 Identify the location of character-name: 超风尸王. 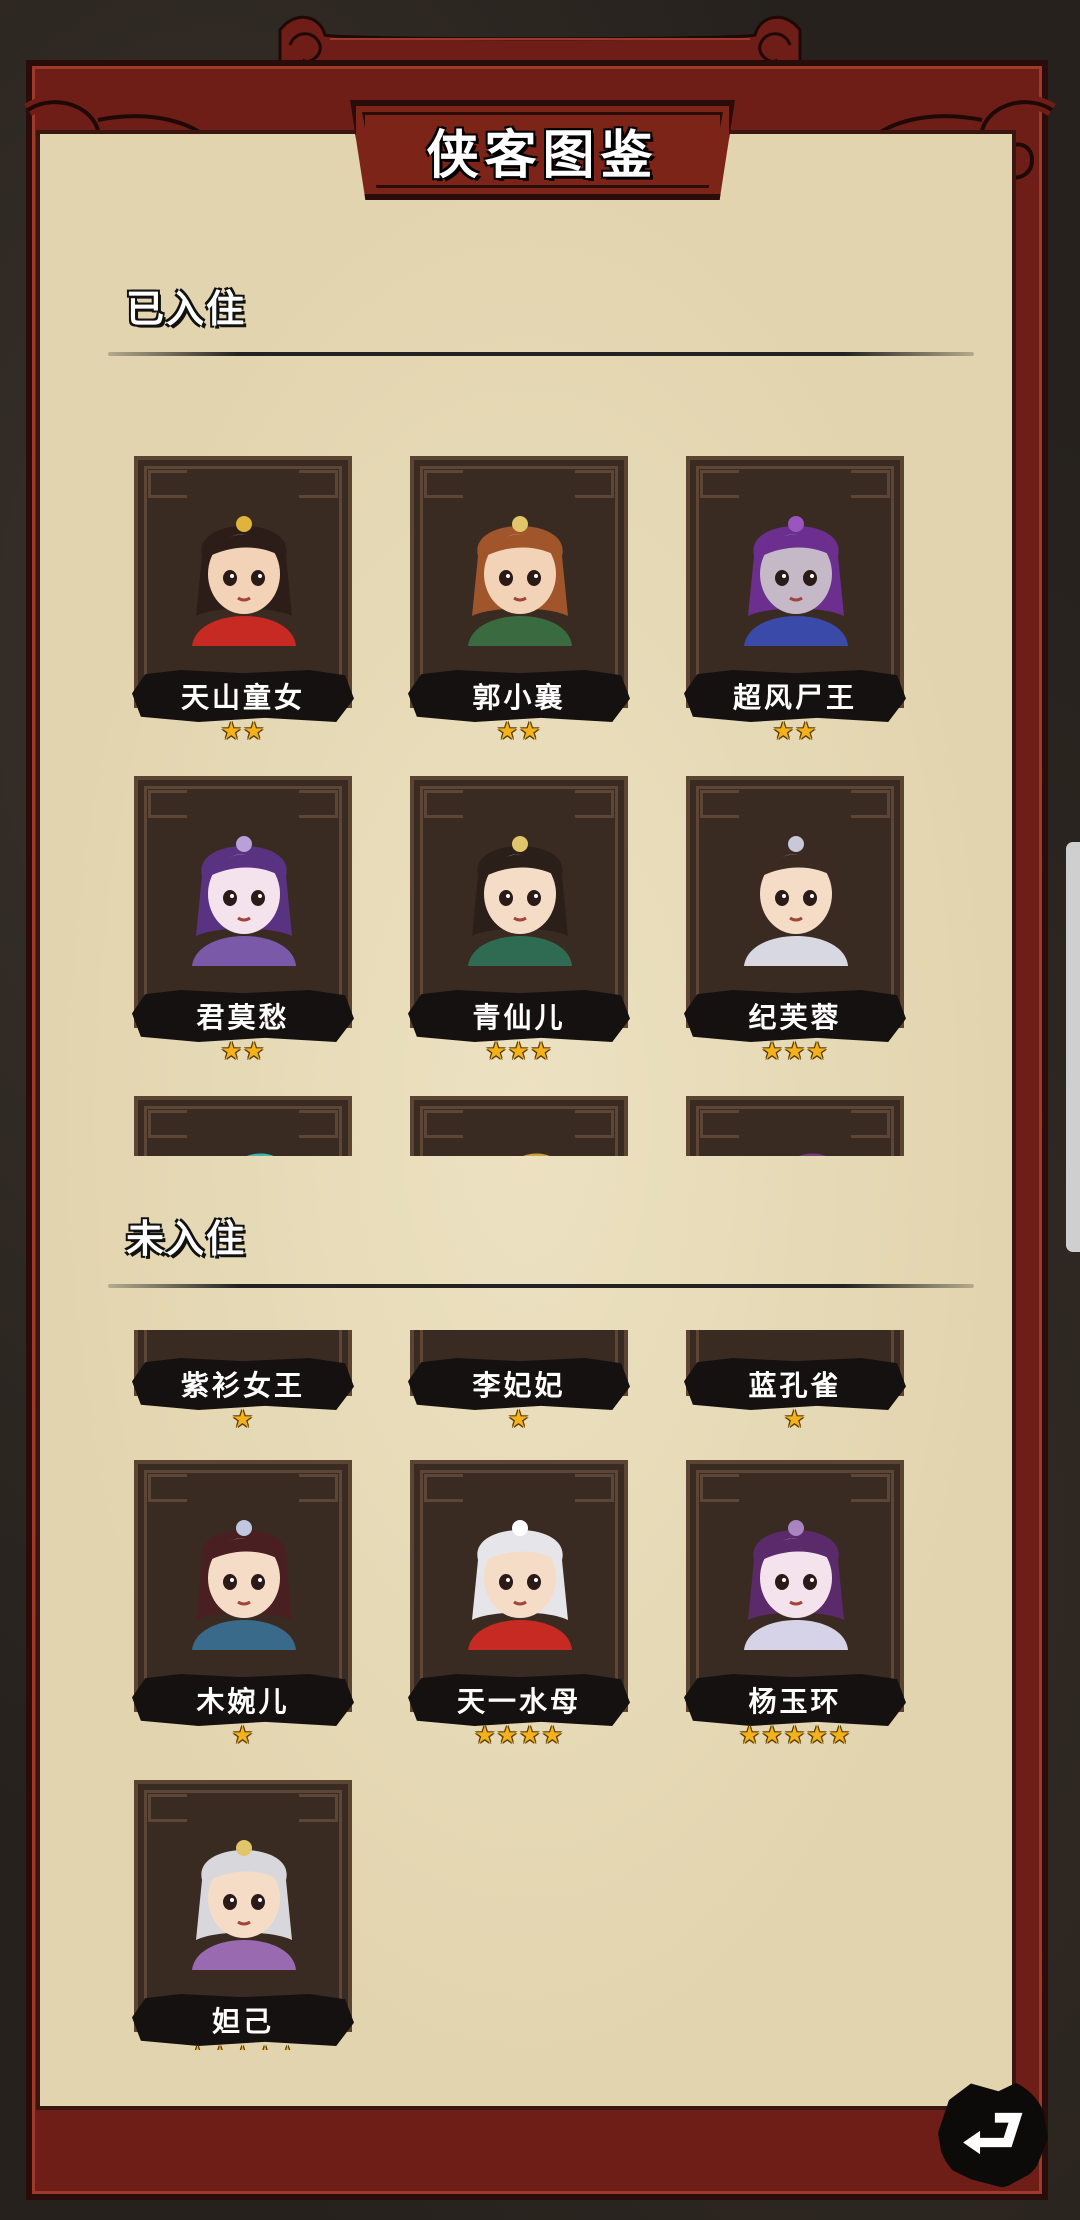
(794, 697).